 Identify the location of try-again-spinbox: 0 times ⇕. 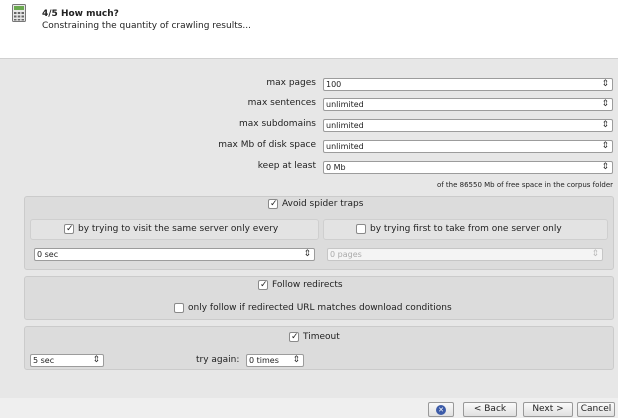
(275, 360).